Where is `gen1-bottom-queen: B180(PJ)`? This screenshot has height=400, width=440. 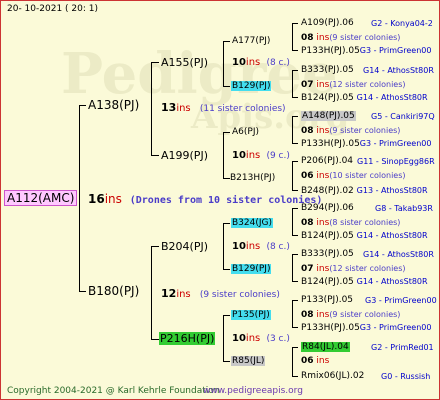 gen1-bottom-queen: B180(PJ) is located at coordinates (113, 291).